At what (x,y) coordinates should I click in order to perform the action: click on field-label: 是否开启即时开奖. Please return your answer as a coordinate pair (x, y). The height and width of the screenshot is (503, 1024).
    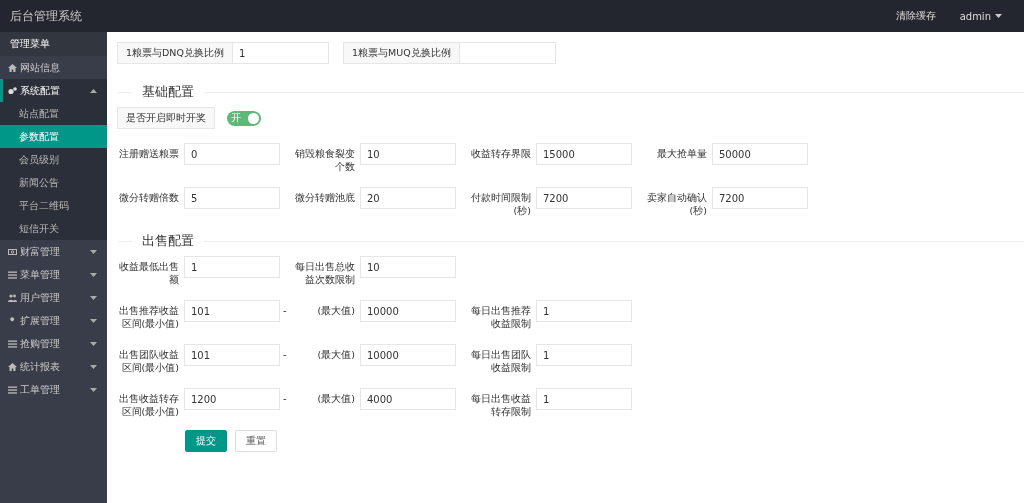
    Looking at the image, I should click on (166, 118).